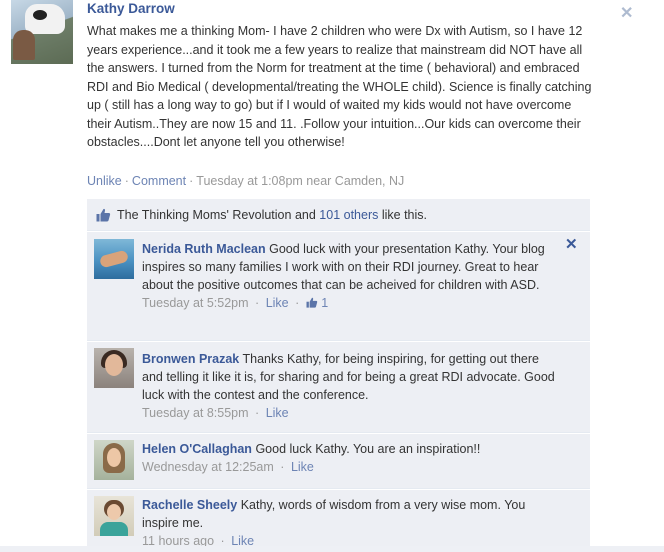 The image size is (664, 552). I want to click on commenter-name: Bronwen Prazak, so click(190, 359).